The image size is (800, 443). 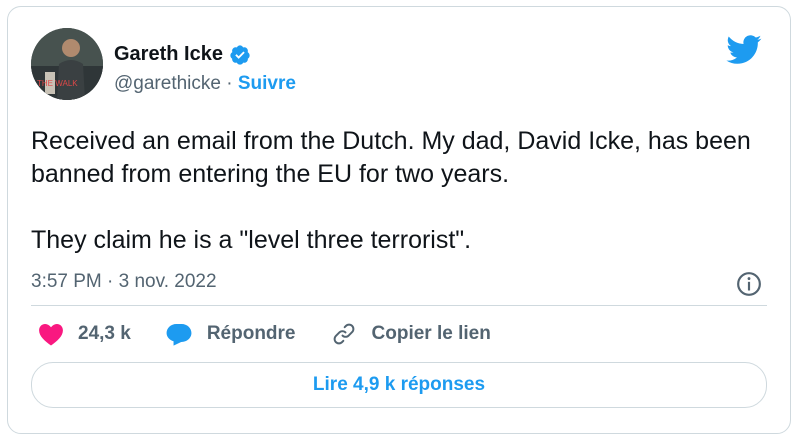 I want to click on handle-row: @garethicke · Suivre, so click(x=205, y=84).